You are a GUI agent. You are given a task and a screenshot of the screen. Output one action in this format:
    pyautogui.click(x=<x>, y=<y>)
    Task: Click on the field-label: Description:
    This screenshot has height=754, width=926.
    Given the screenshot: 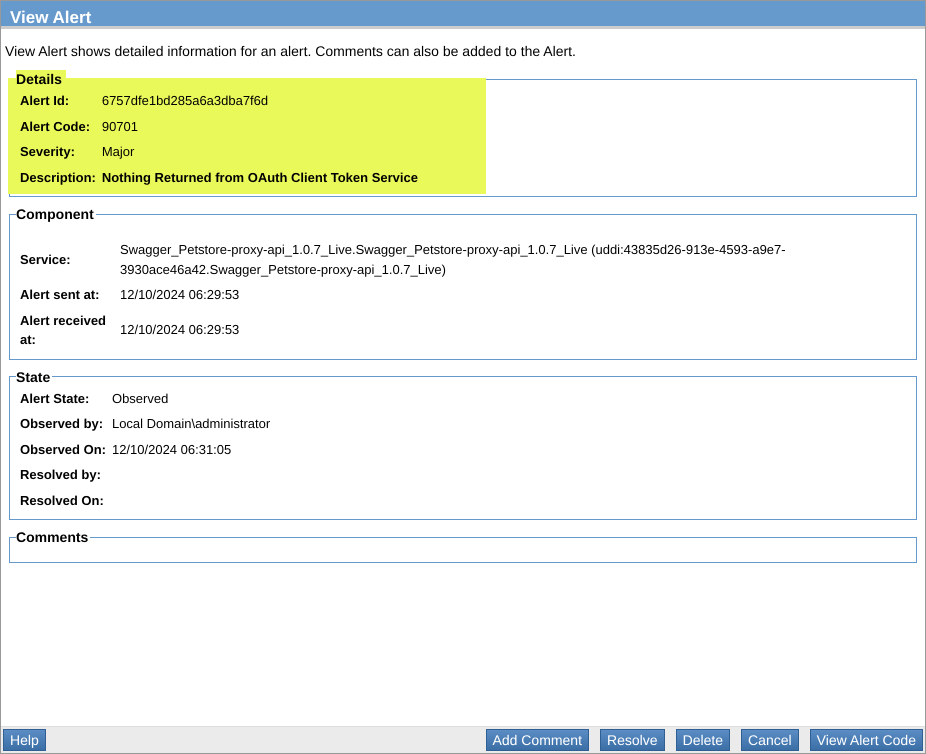 What is the action you would take?
    pyautogui.click(x=58, y=177)
    